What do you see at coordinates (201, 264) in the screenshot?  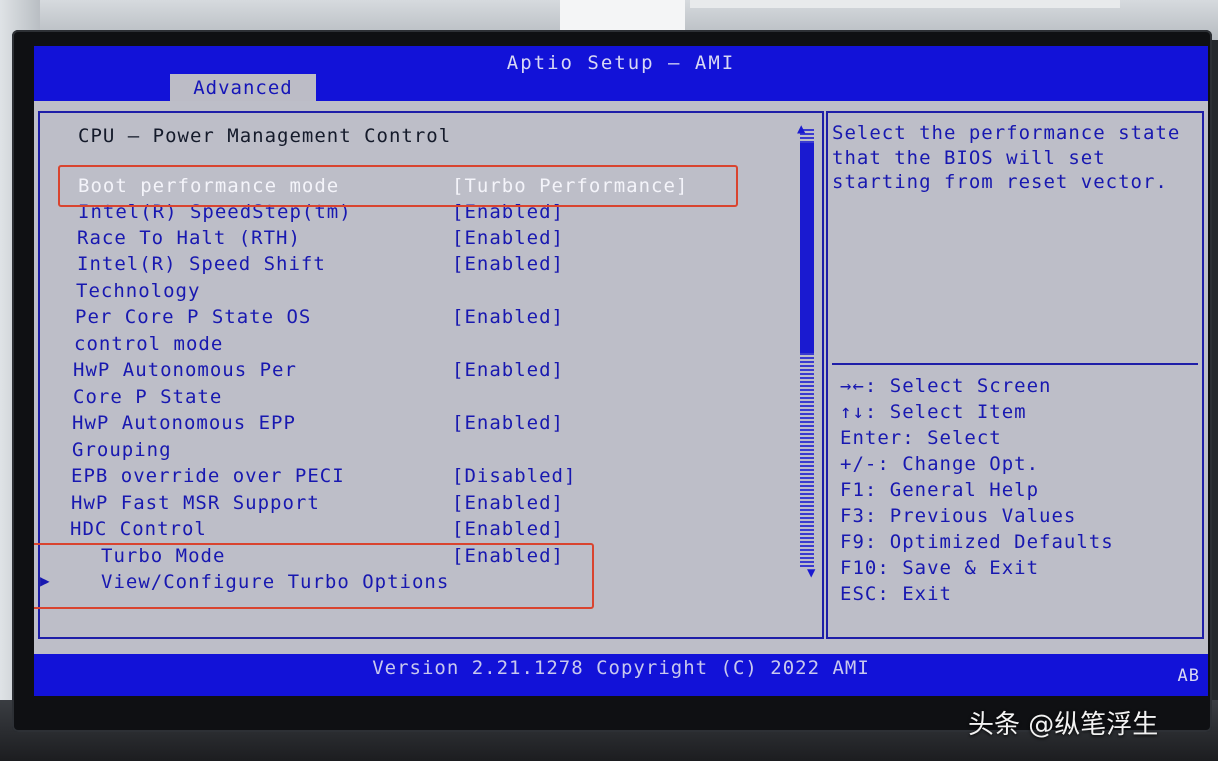 I see `setting-label: Intel(R) Speed Shift` at bounding box center [201, 264].